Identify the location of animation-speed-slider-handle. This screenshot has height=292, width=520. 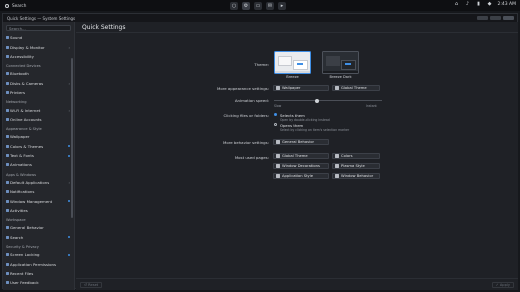
(317, 100).